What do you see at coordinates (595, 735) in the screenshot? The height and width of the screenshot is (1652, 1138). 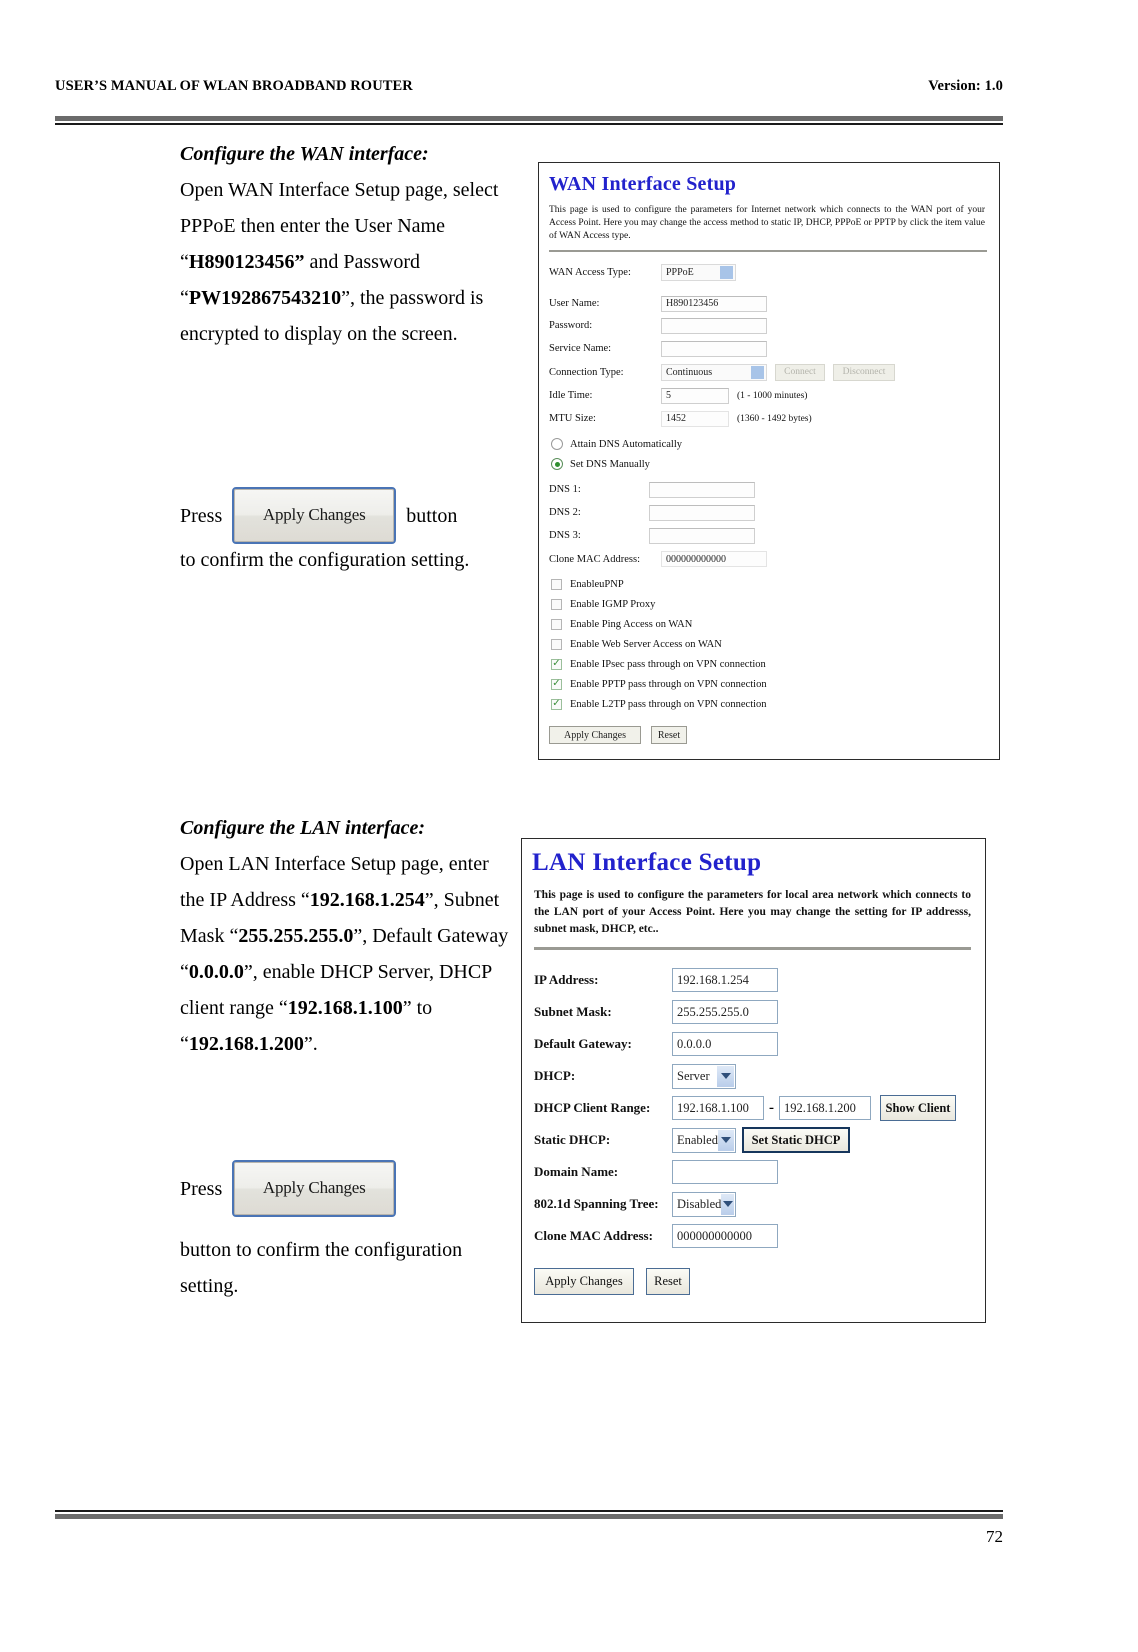 I see `wan-shot-apply-changes-button: Apply Changes` at bounding box center [595, 735].